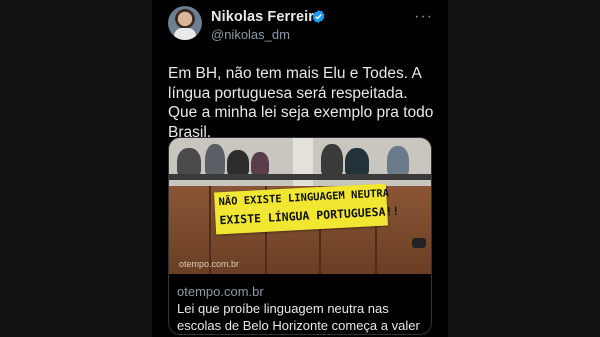 The width and height of the screenshot is (600, 337). What do you see at coordinates (266, 17) in the screenshot?
I see `author-name: Nikolas Ferreira` at bounding box center [266, 17].